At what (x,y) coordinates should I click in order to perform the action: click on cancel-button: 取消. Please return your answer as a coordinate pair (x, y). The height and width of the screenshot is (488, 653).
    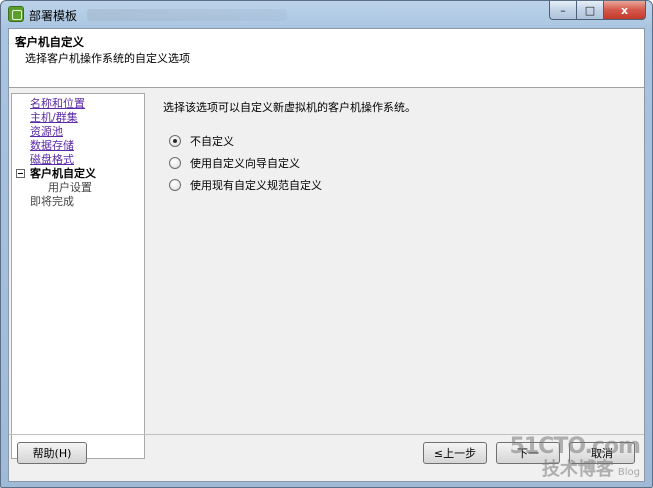
    Looking at the image, I should click on (602, 453).